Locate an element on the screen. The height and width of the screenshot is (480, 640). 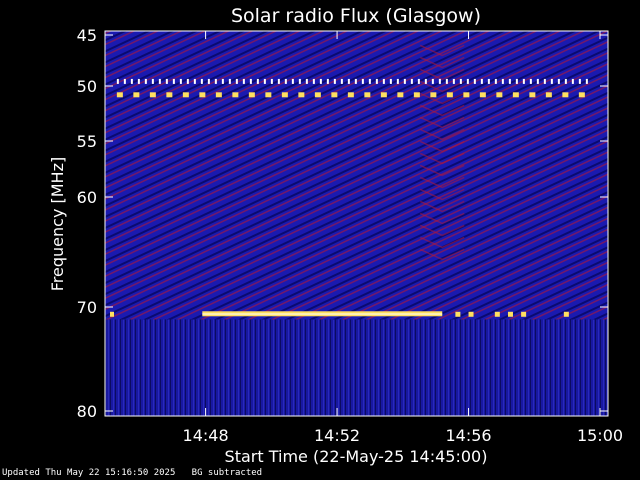
y-tick-label: 60 is located at coordinates (87, 197).